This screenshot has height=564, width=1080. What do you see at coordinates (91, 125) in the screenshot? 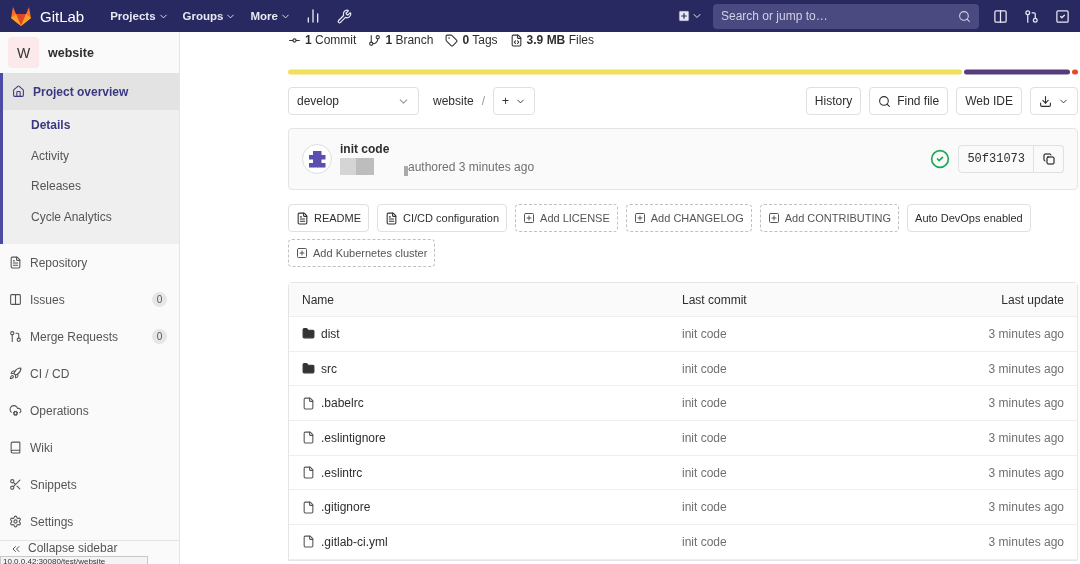
I see `sidebar-subitem: Details` at bounding box center [91, 125].